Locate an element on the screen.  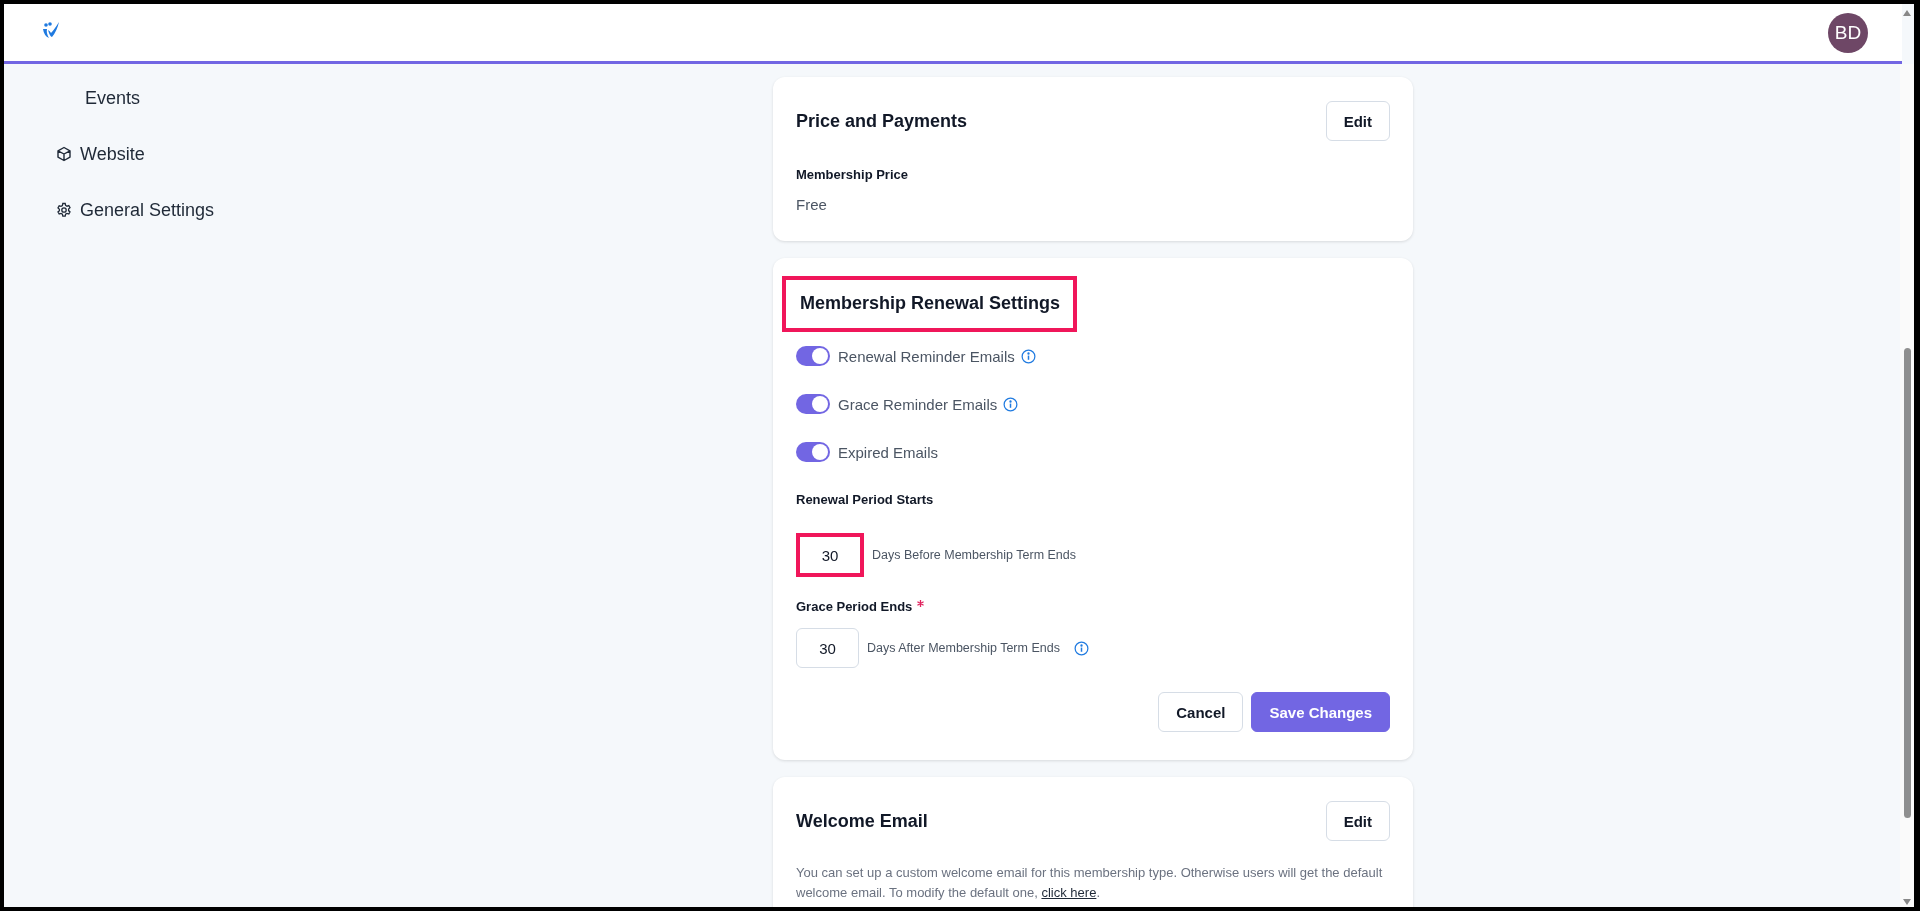
scroll-up-icon is located at coordinates (1907, 13).